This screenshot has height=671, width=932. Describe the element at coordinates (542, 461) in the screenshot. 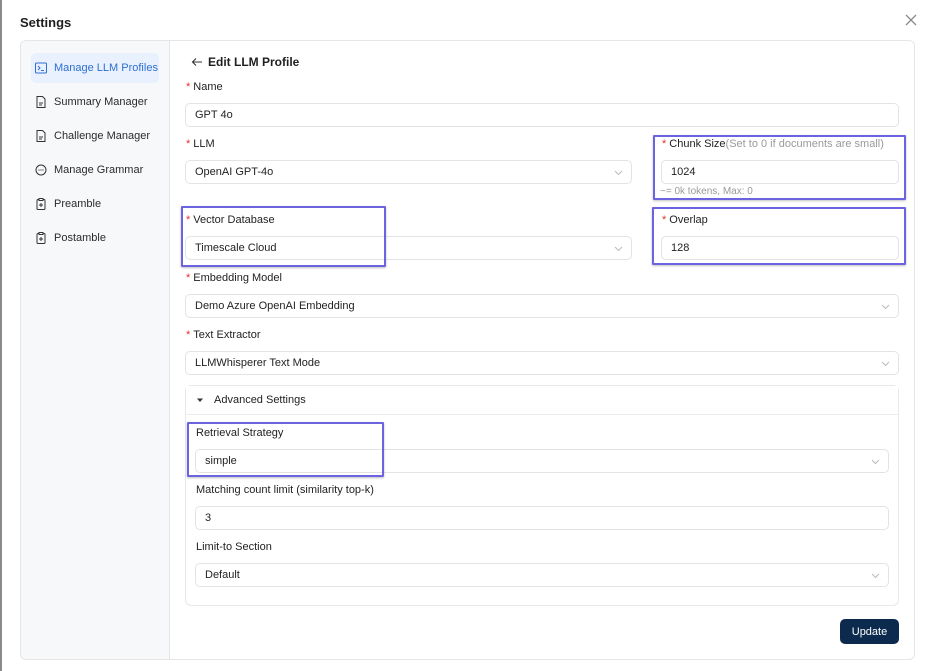

I see `retrieval-strategy-select: simple` at that location.